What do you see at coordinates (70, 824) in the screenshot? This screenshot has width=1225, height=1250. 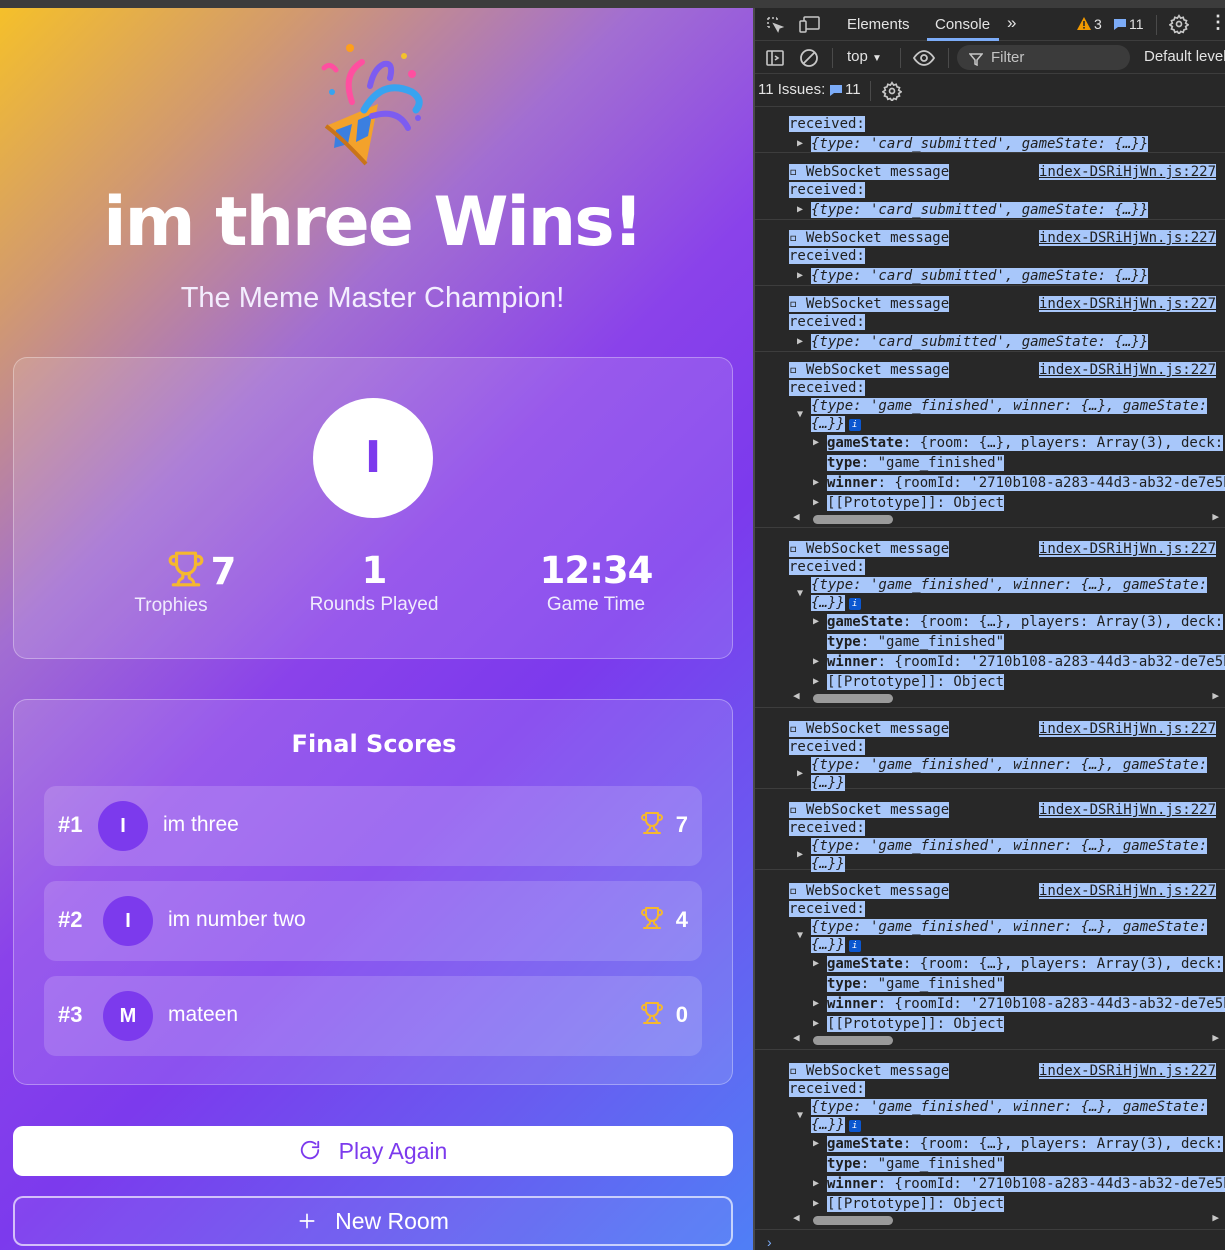 I see `score-rank: #1` at bounding box center [70, 824].